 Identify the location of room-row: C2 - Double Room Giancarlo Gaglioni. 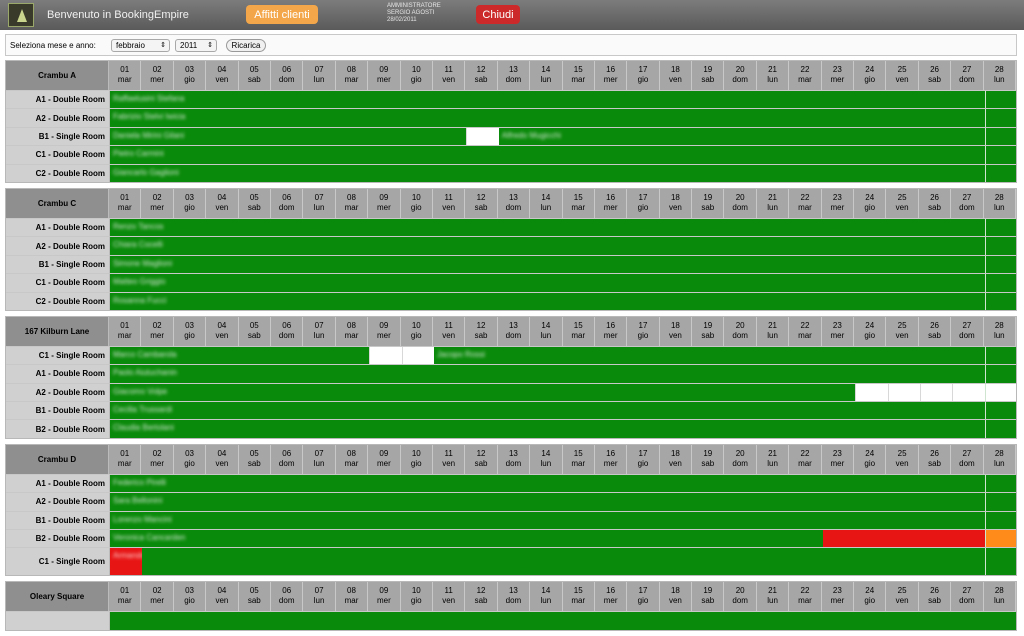
(511, 172).